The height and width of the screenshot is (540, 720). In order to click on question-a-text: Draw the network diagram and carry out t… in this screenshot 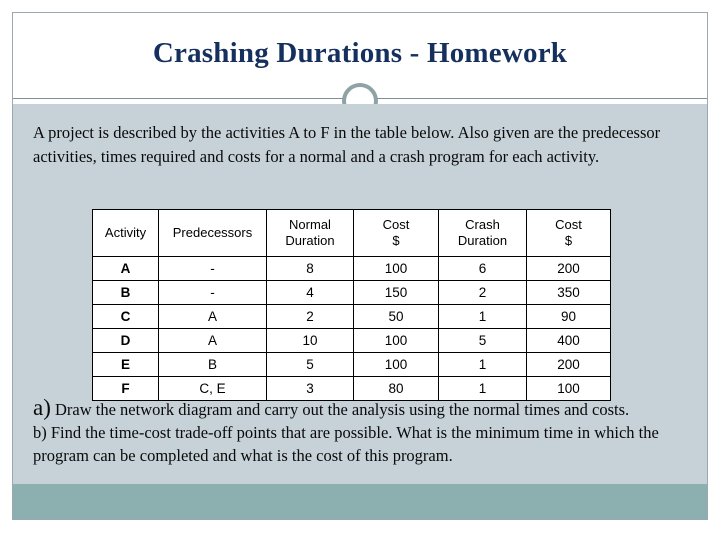, I will do `click(340, 409)`.